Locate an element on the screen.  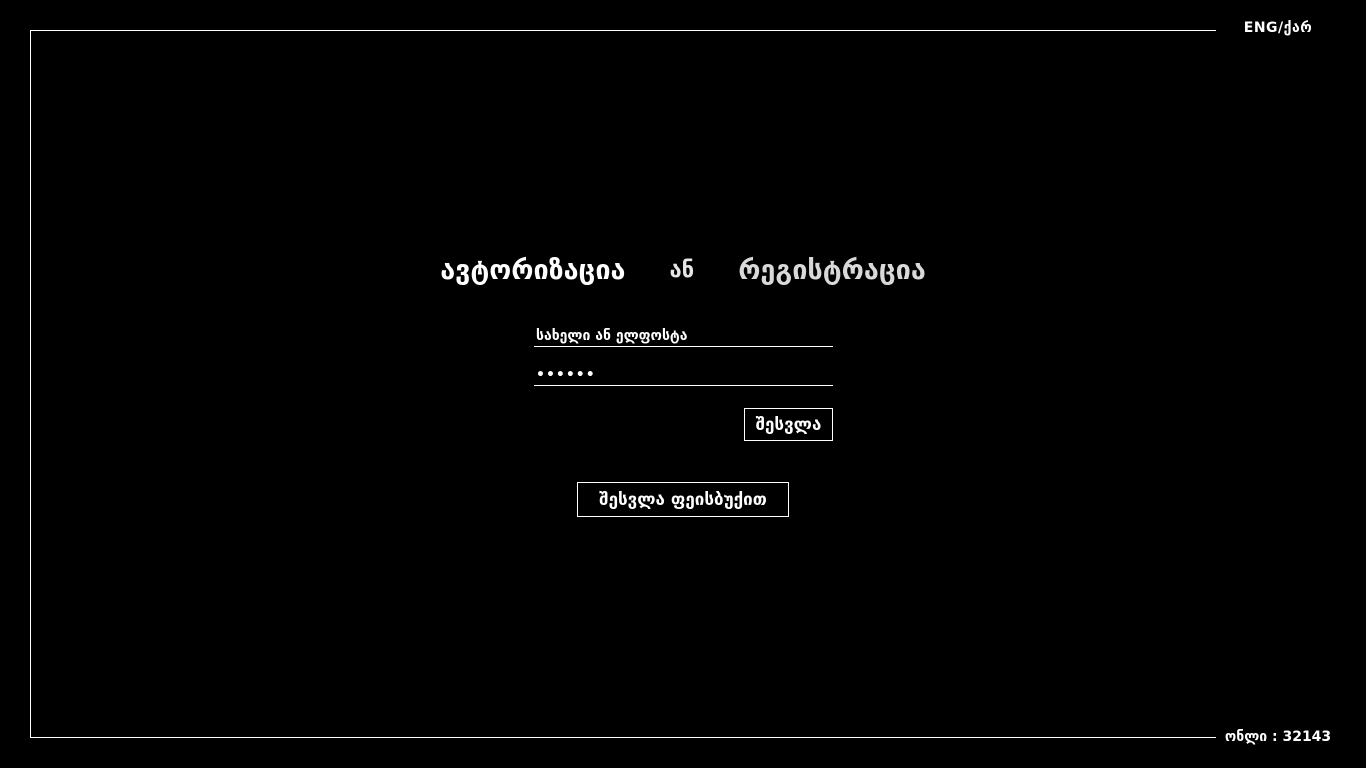
password-input is located at coordinates (683, 375).